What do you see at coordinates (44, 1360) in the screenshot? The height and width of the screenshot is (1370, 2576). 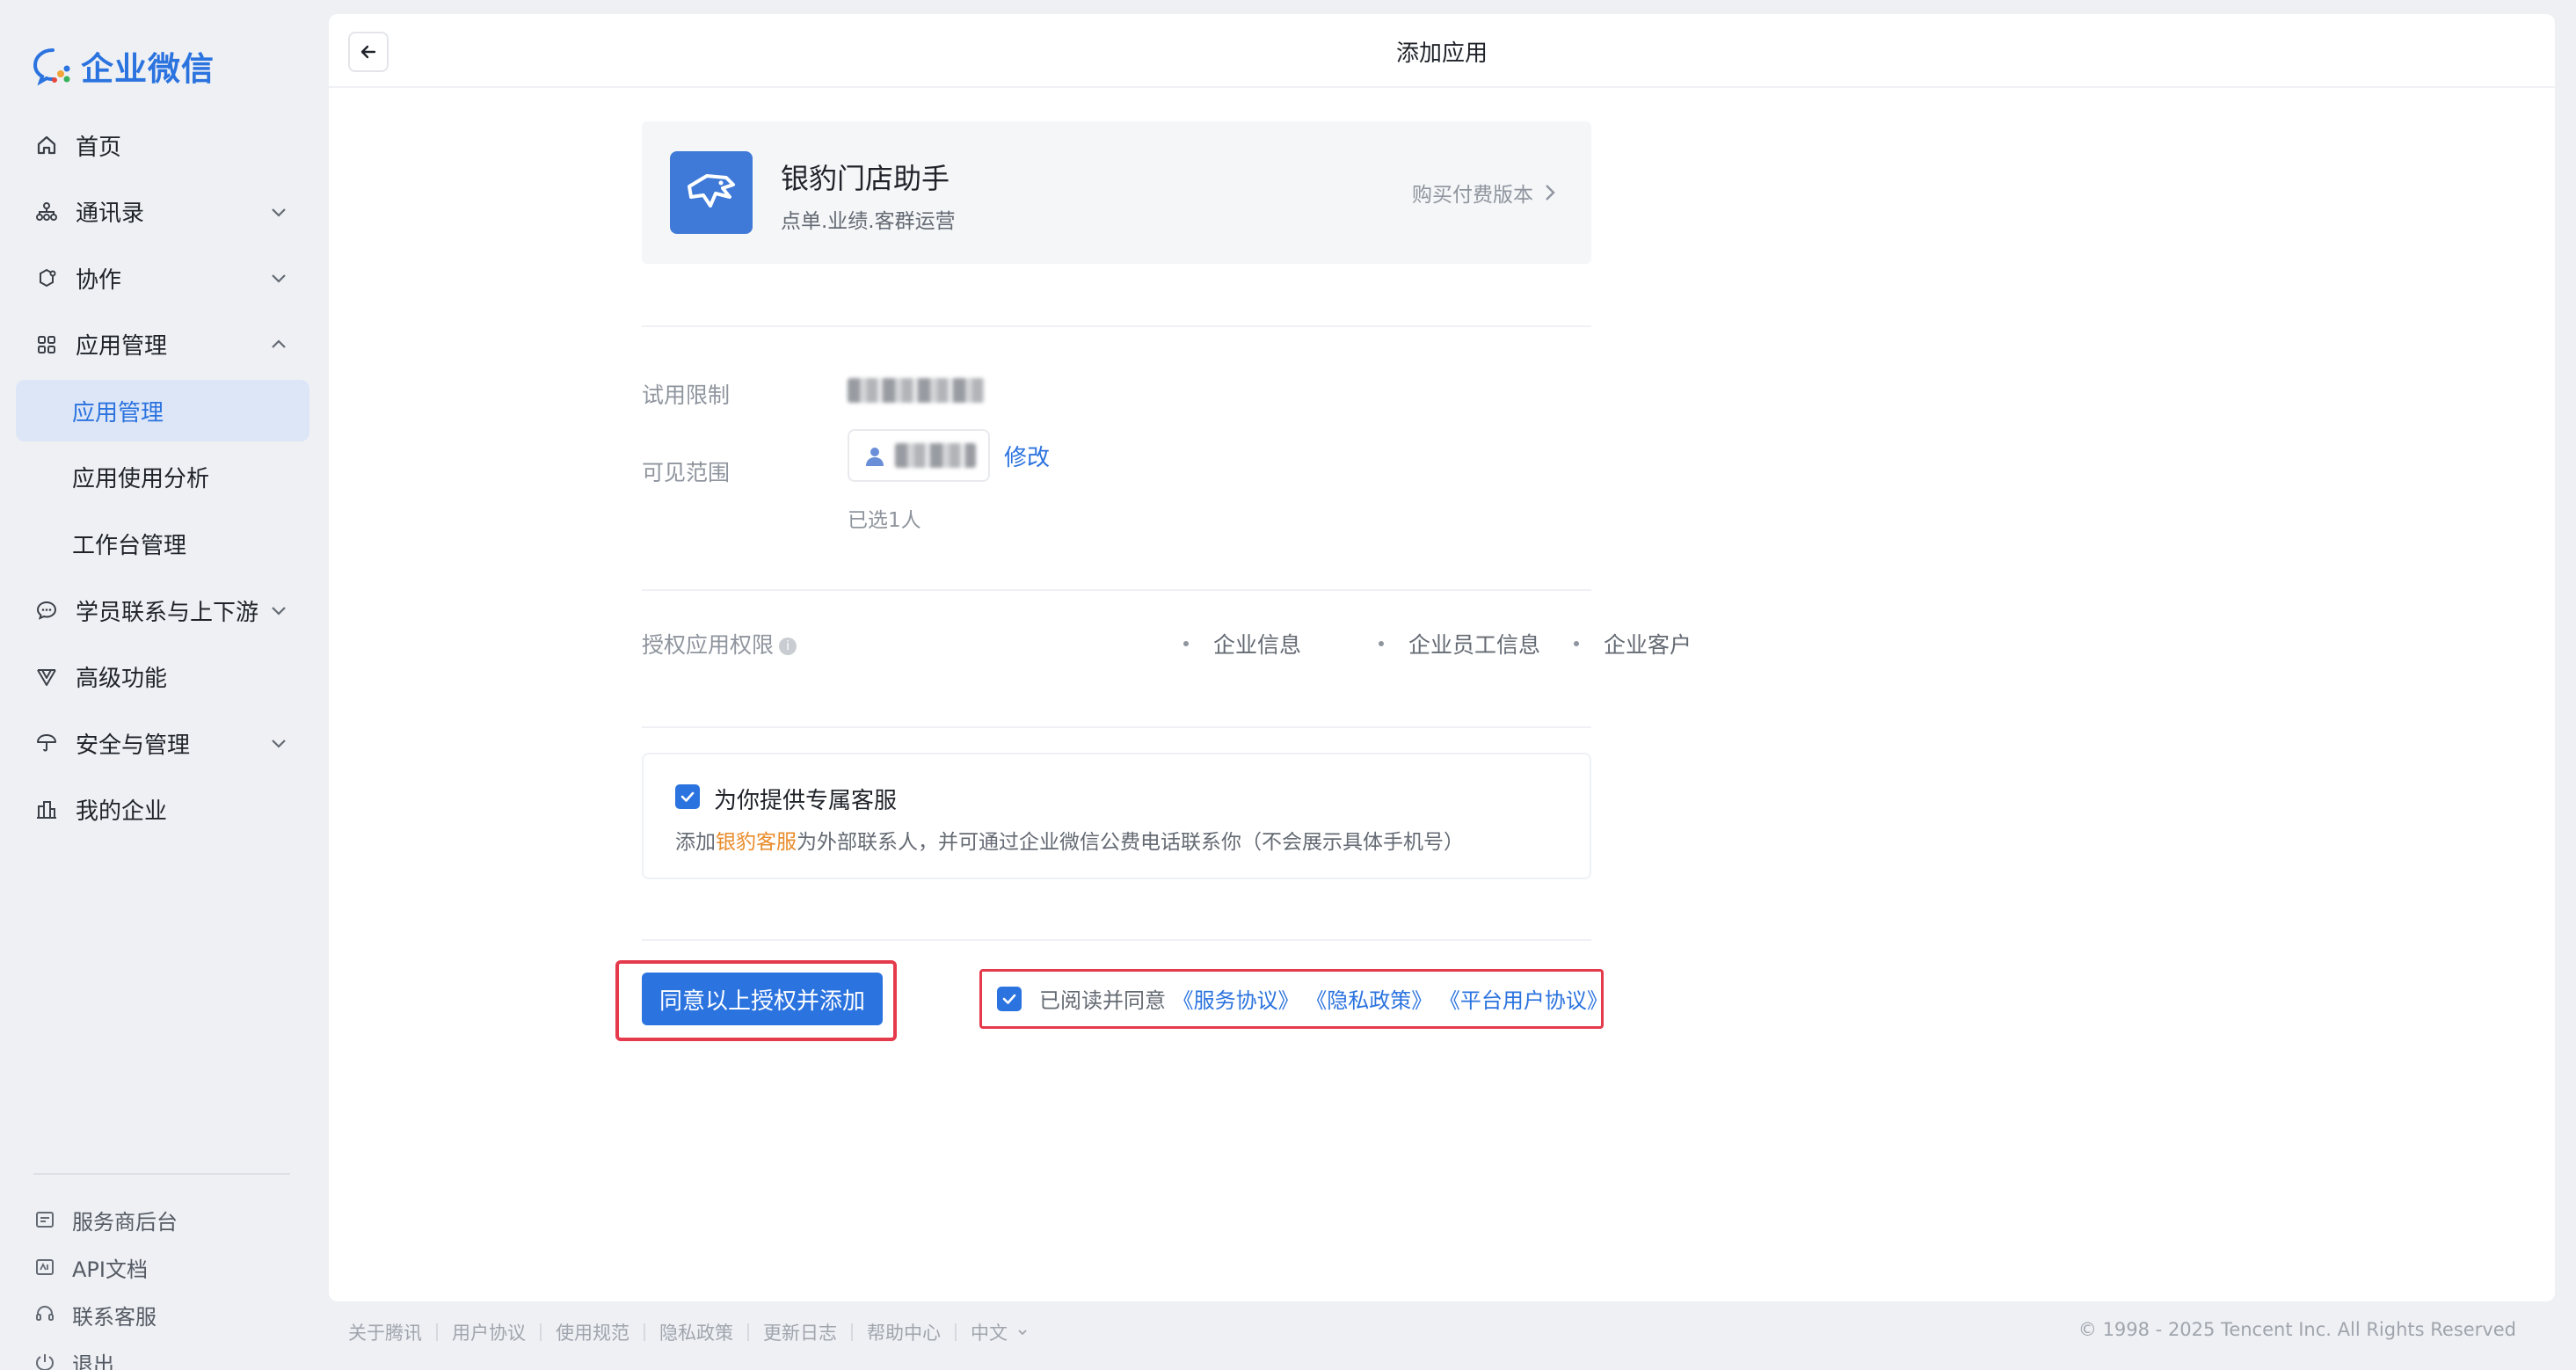 I see `logout-icon` at bounding box center [44, 1360].